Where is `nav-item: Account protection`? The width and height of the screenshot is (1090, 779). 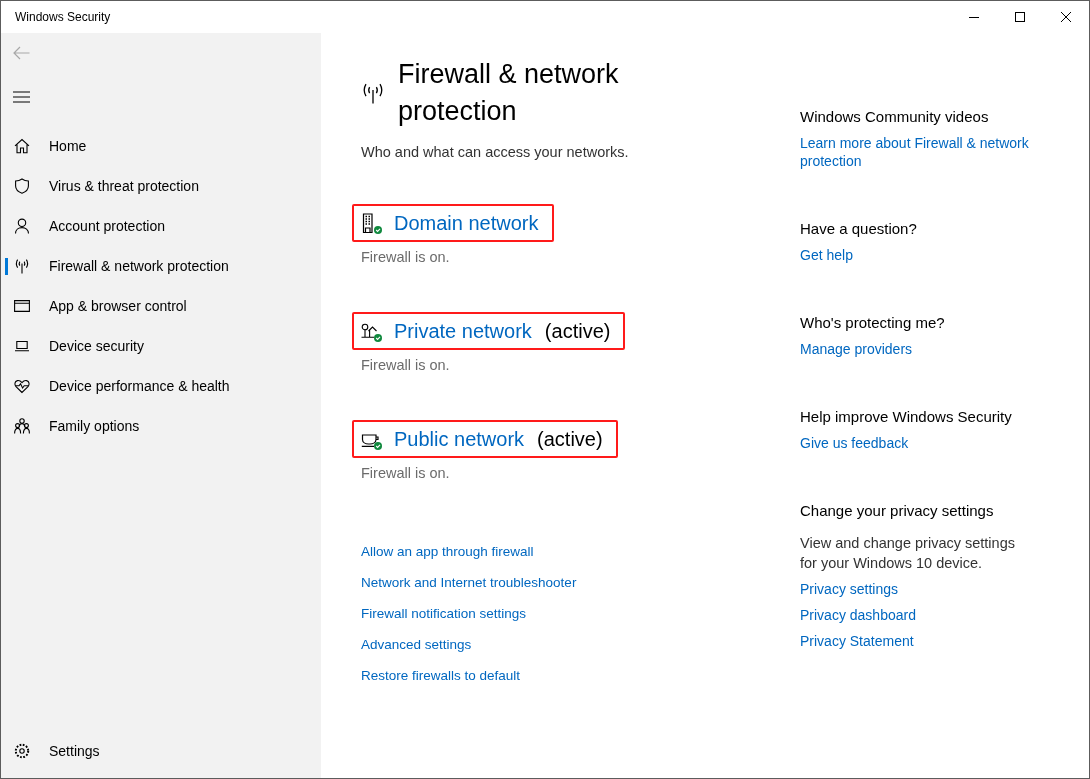
nav-item: Account protection is located at coordinates (161, 226).